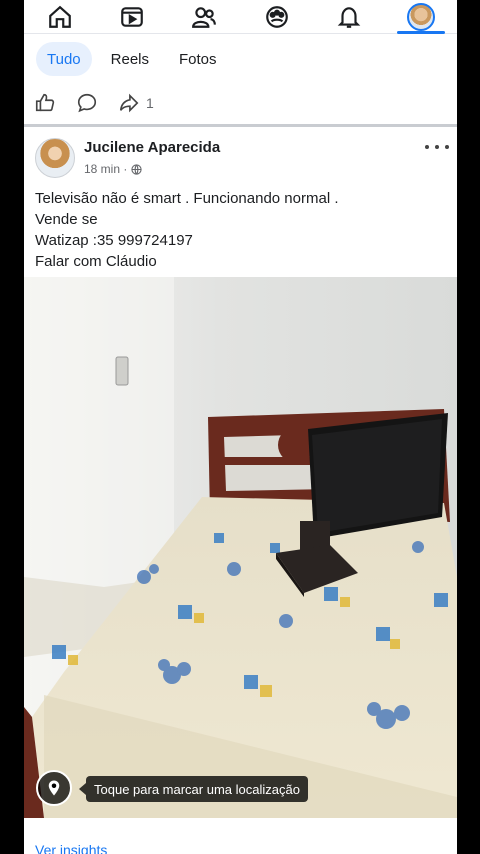 This screenshot has width=480, height=854. I want to click on tab-fotos: Fotos, so click(198, 59).